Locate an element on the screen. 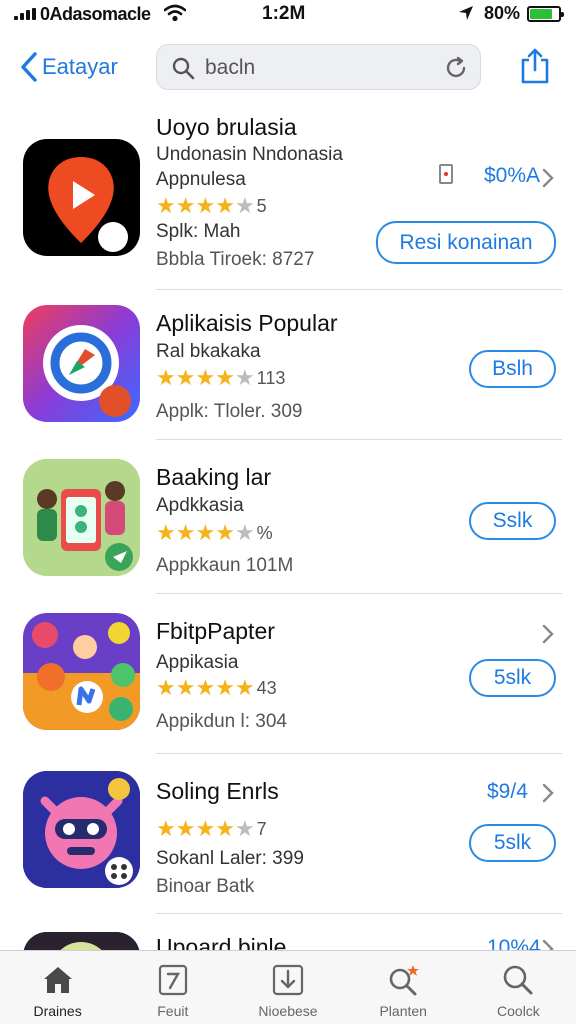 The image size is (576, 1024). tab-plans: Planten is located at coordinates (403, 987).